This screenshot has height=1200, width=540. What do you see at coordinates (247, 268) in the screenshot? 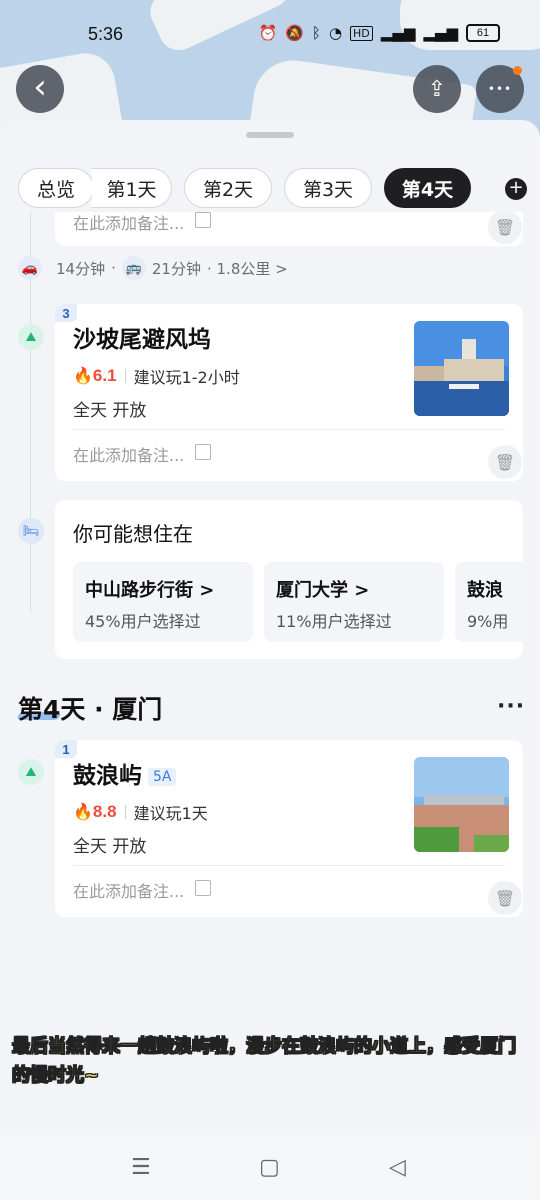
I see `distance: · 1.8公里 >` at bounding box center [247, 268].